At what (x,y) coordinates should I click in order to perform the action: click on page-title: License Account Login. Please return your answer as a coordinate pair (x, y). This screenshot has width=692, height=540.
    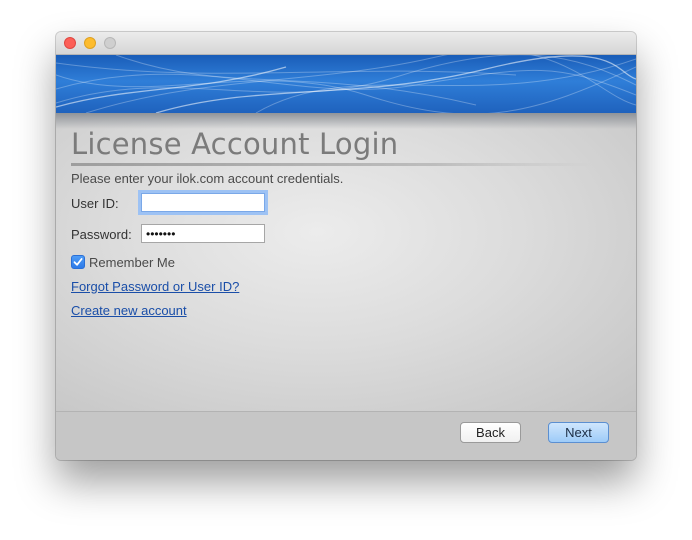
    Looking at the image, I should click on (235, 144).